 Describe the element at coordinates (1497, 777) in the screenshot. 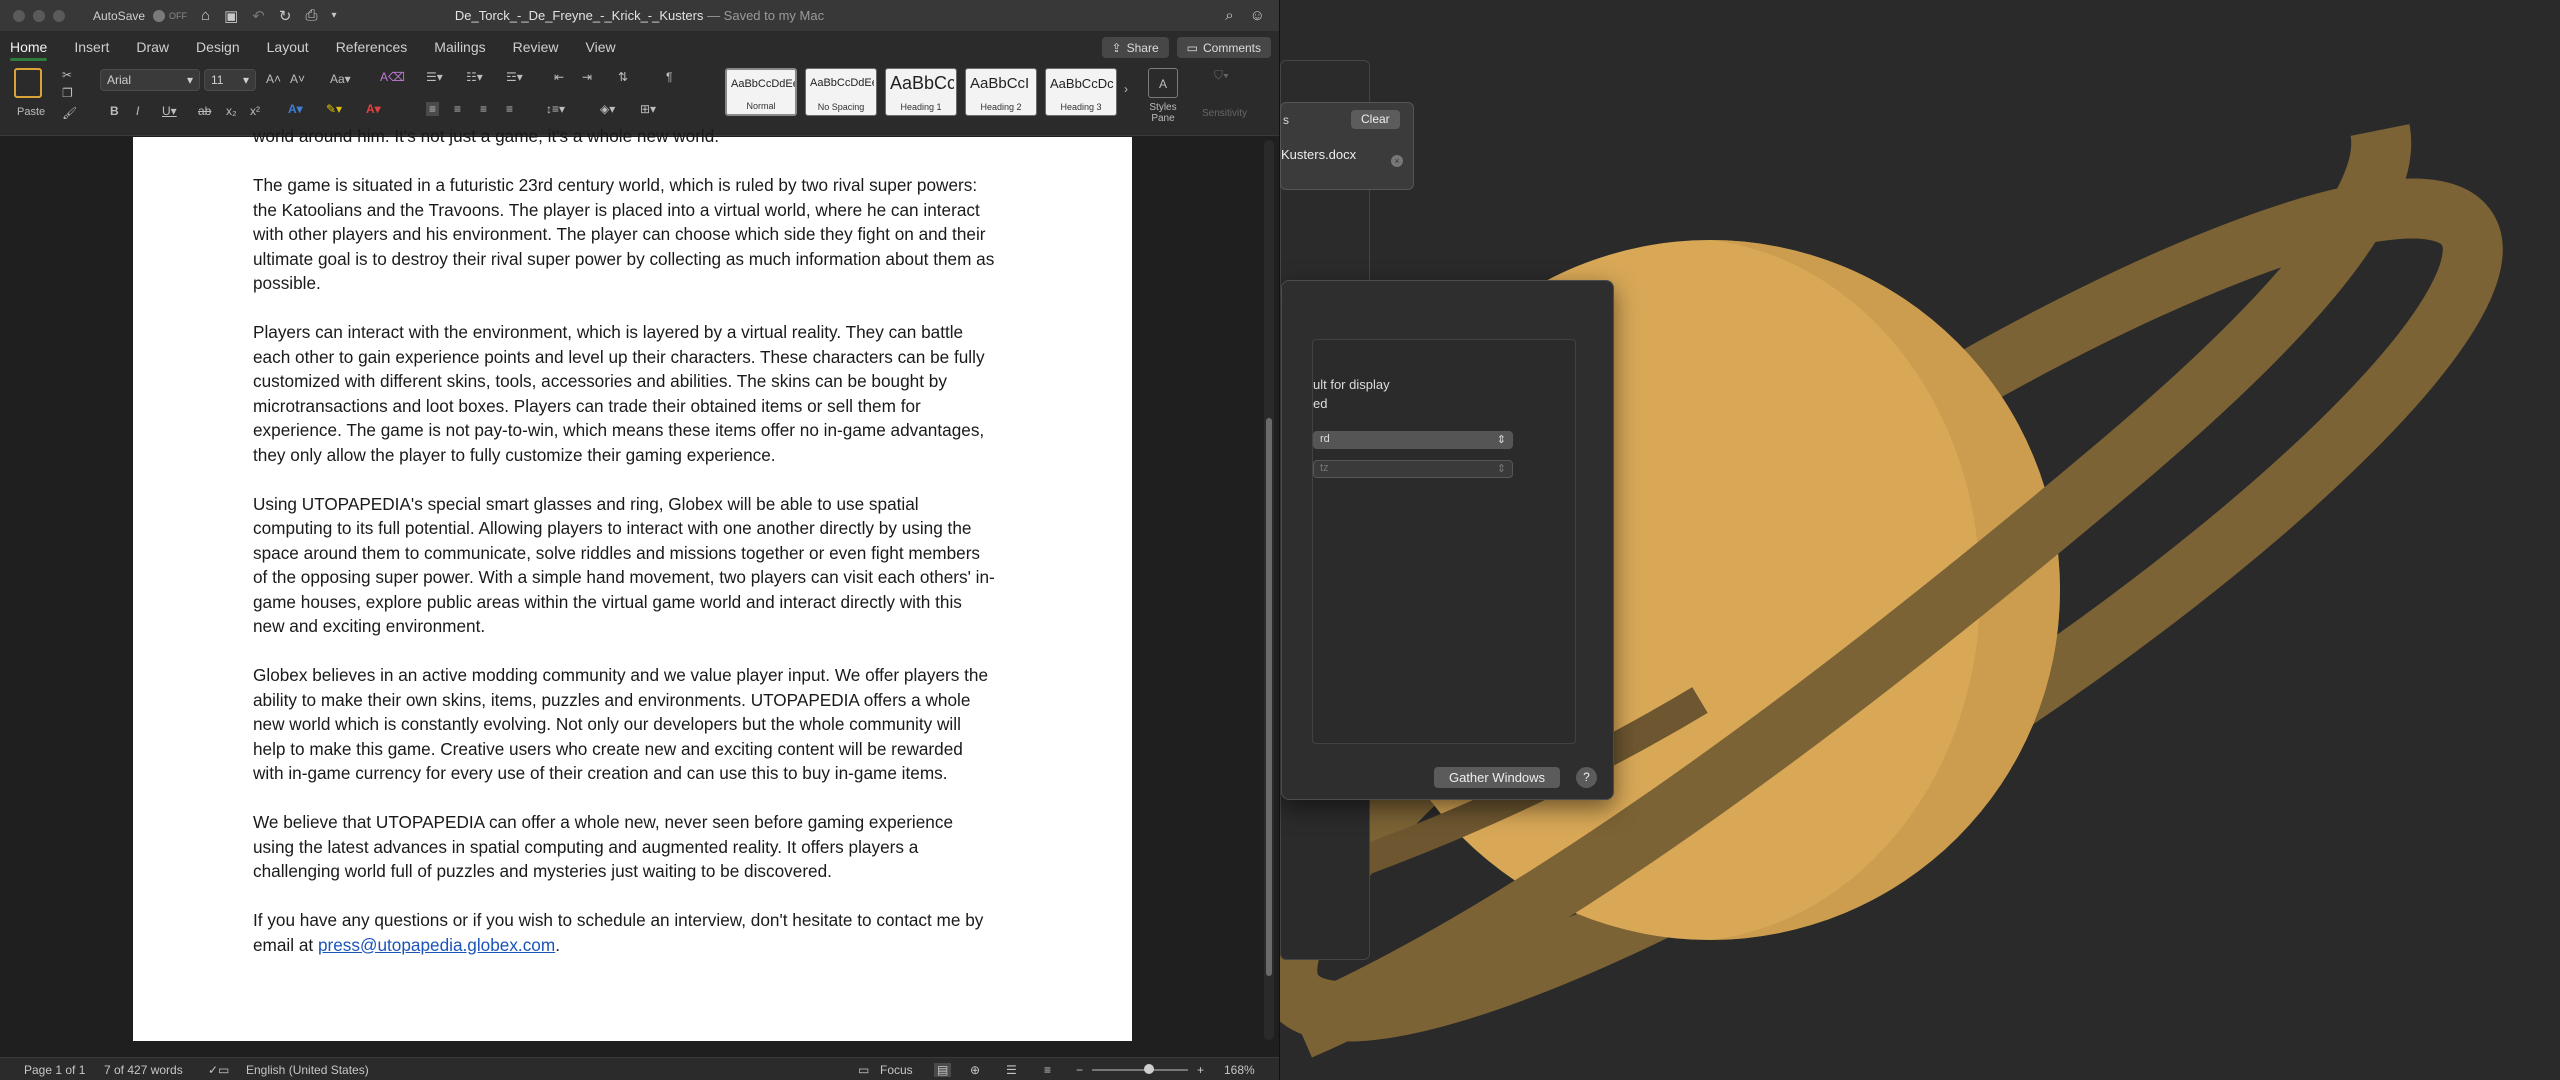

I see `gather-windows-button: Gather Windows` at that location.